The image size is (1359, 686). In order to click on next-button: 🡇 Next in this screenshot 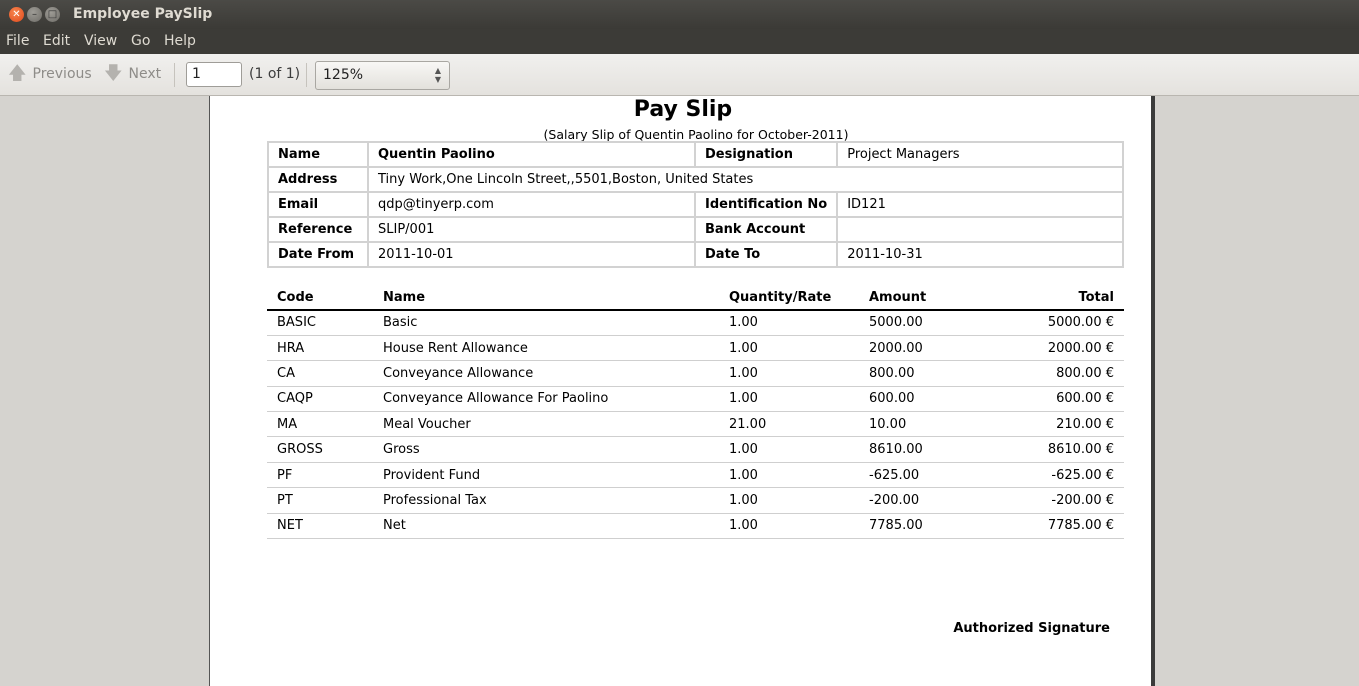, I will do `click(132, 74)`.